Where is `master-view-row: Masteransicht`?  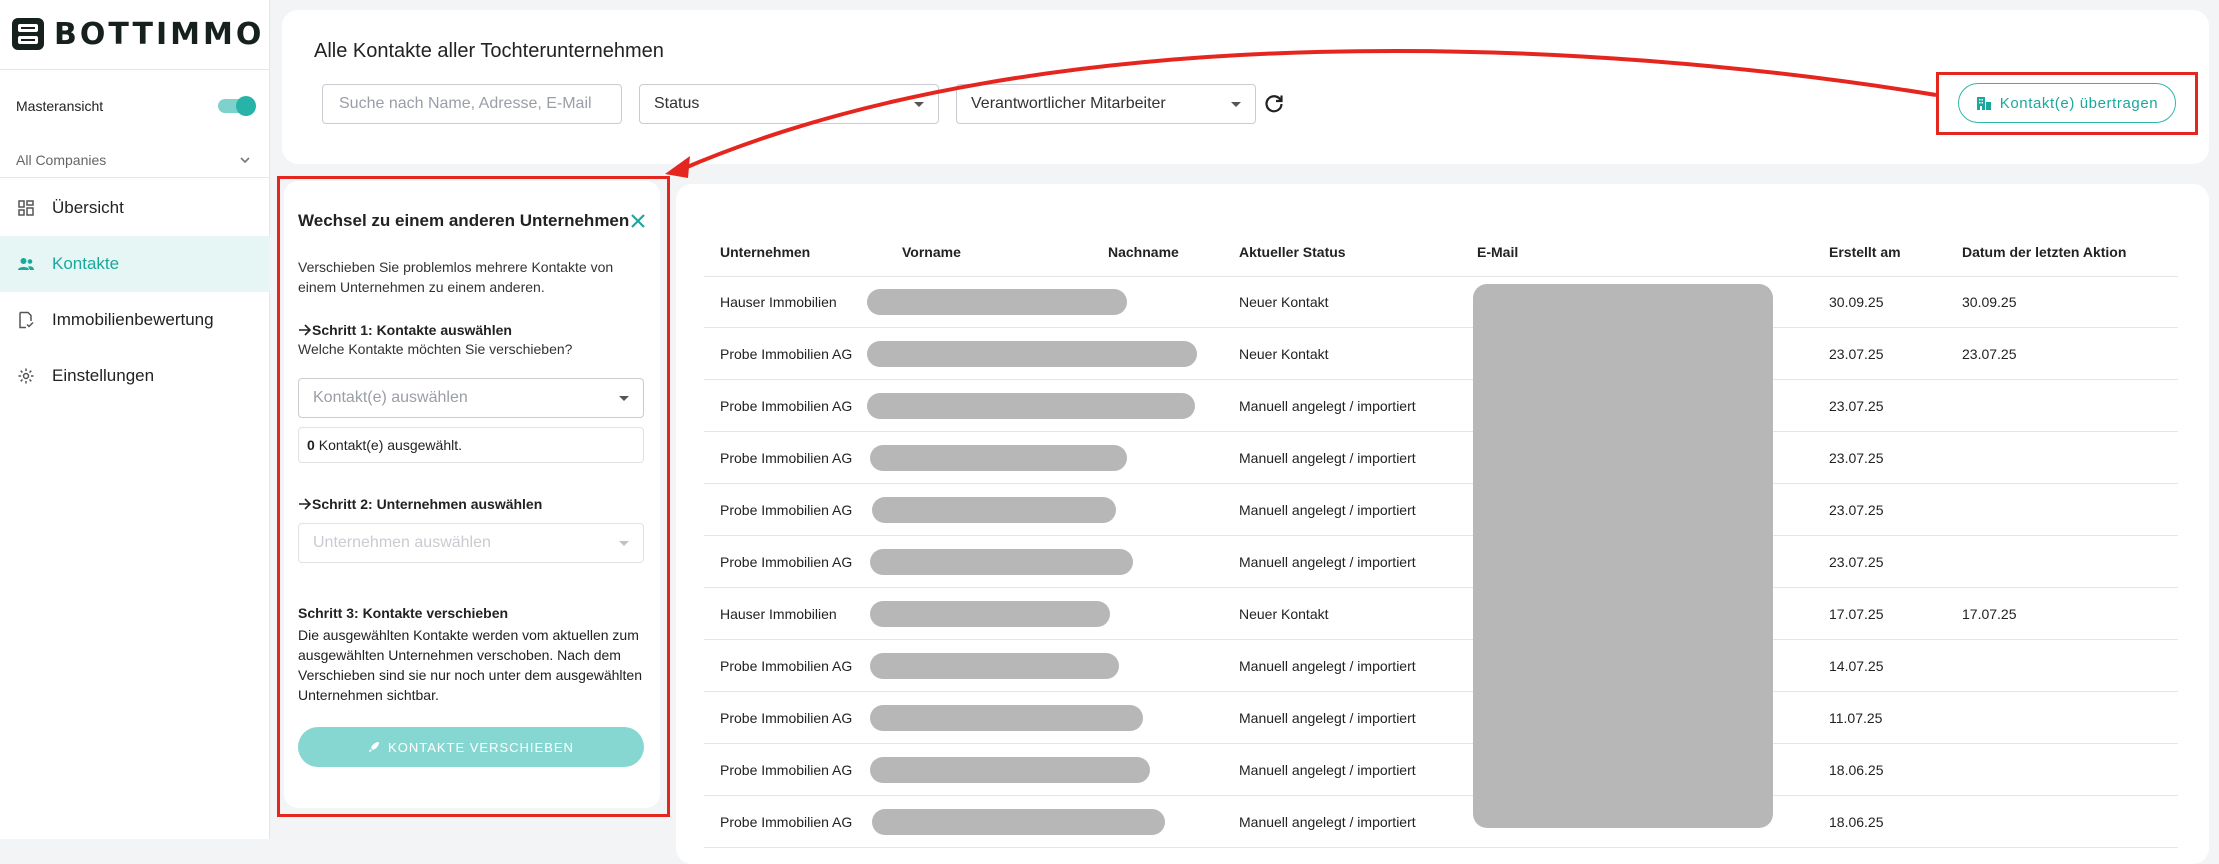 master-view-row: Masteransicht is located at coordinates (136, 106).